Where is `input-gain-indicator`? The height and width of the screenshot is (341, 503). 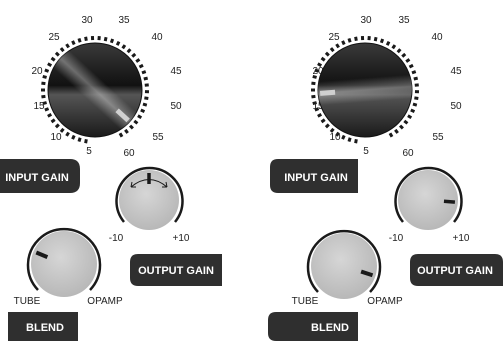 input-gain-indicator is located at coordinates (327, 92).